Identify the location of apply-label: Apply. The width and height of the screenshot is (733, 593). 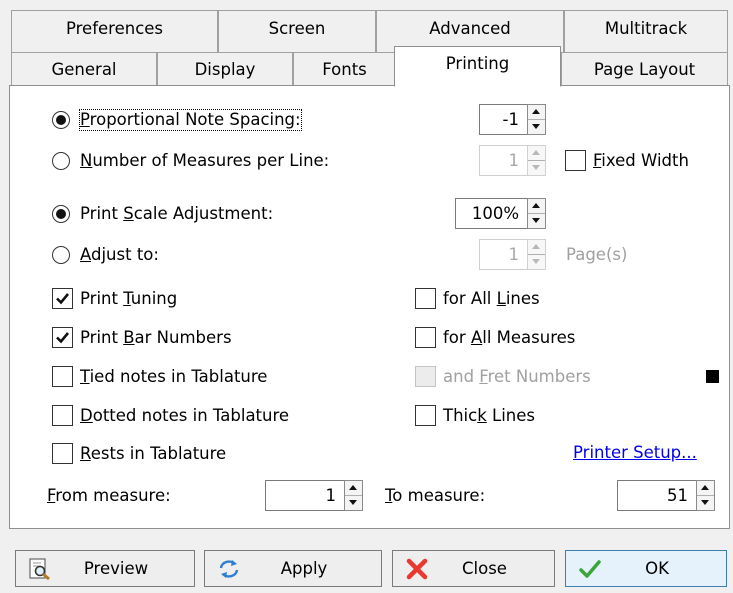
(304, 568).